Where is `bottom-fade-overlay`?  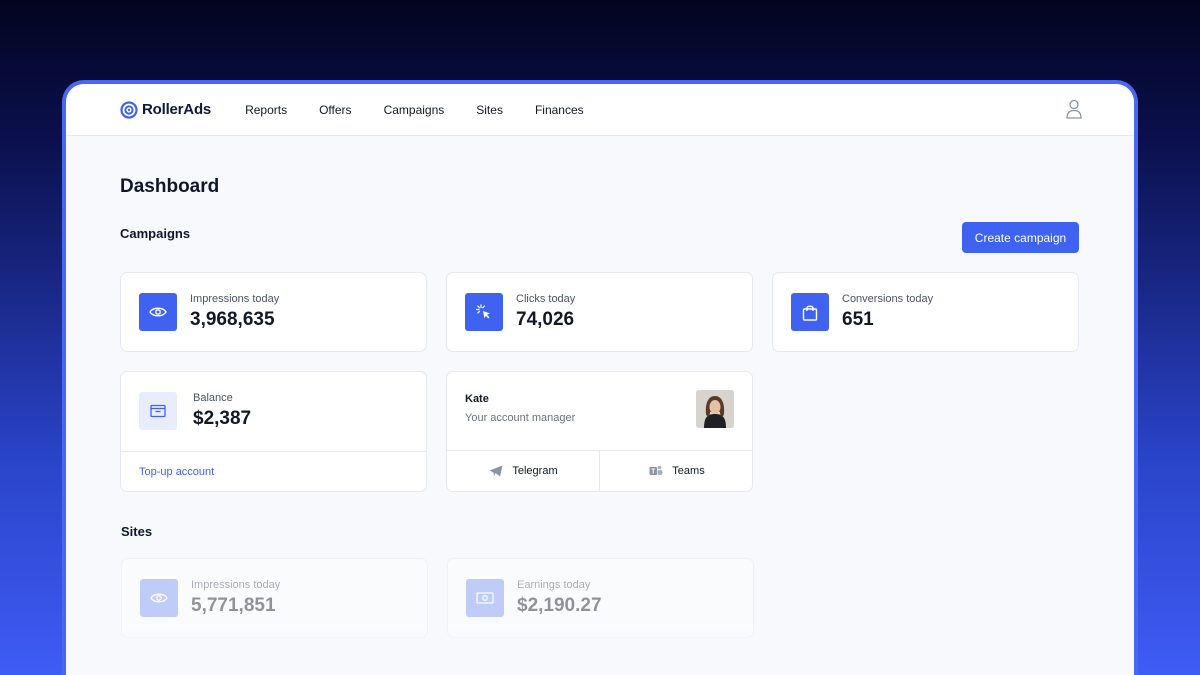
bottom-fade-overlay is located at coordinates (600, 649).